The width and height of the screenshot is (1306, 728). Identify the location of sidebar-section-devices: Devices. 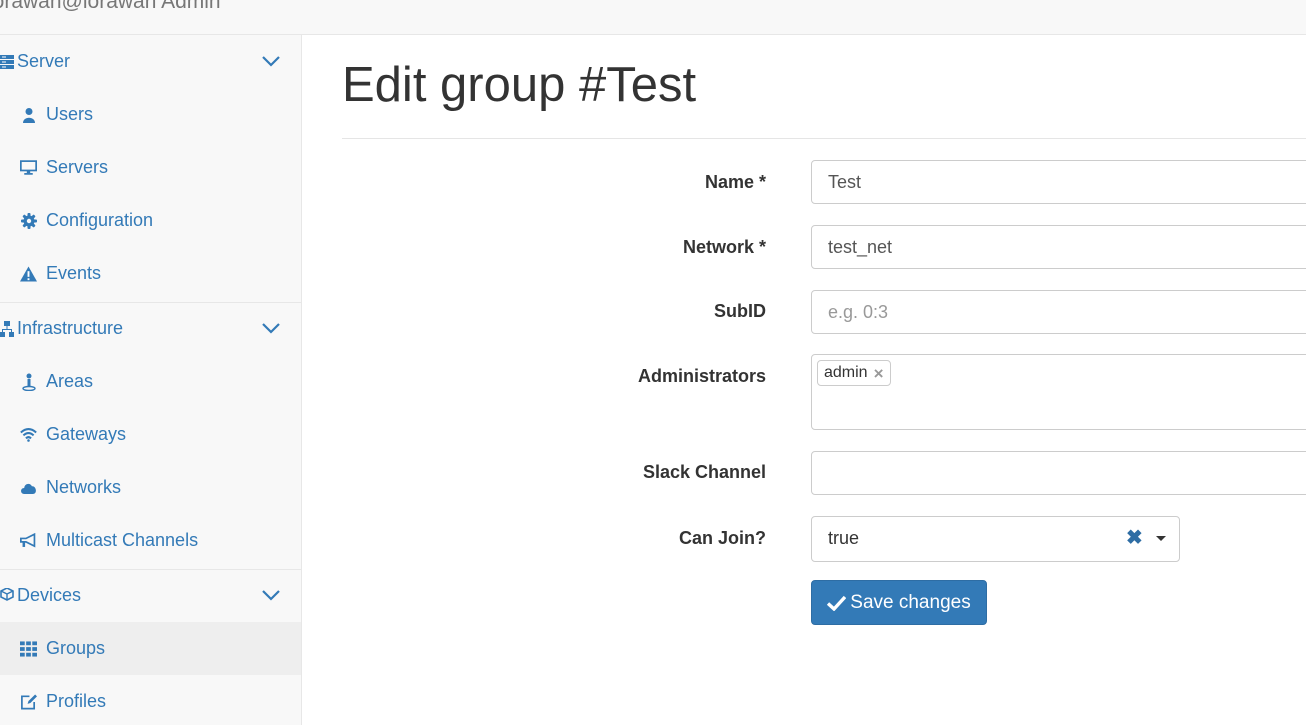
(150, 595).